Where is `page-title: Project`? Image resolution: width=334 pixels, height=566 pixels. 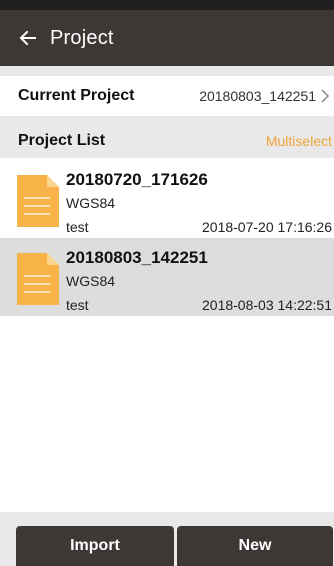 page-title: Project is located at coordinates (82, 37).